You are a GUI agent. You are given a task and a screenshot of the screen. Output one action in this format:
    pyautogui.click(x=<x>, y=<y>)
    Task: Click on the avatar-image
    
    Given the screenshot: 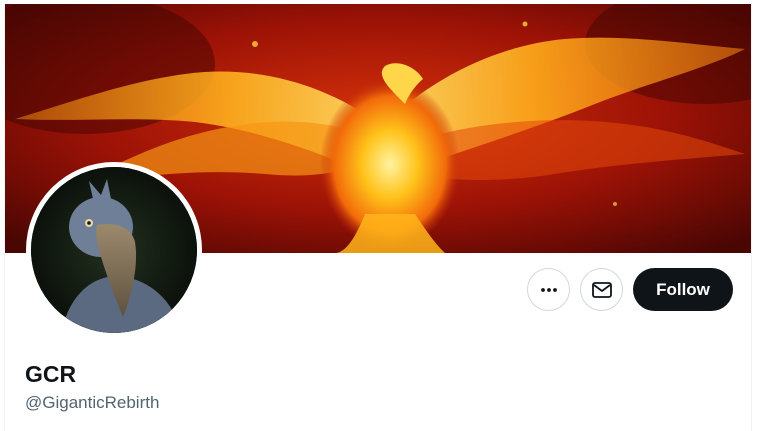 What is the action you would take?
    pyautogui.click(x=114, y=250)
    